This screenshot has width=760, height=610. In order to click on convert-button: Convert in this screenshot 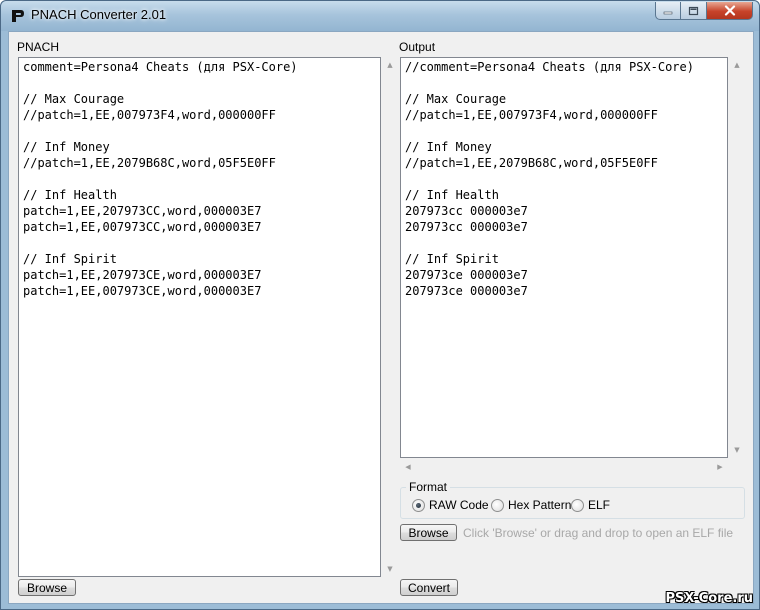, I will do `click(429, 587)`.